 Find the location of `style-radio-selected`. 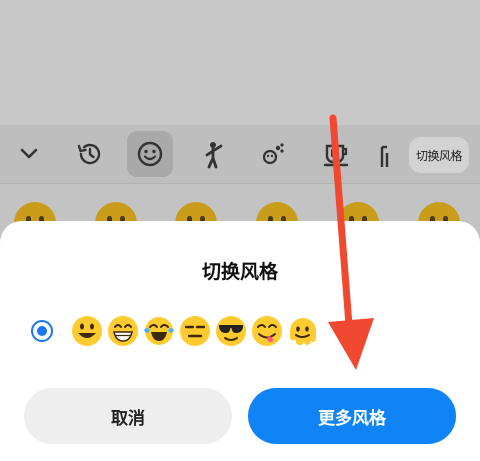

style-radio-selected is located at coordinates (42, 331).